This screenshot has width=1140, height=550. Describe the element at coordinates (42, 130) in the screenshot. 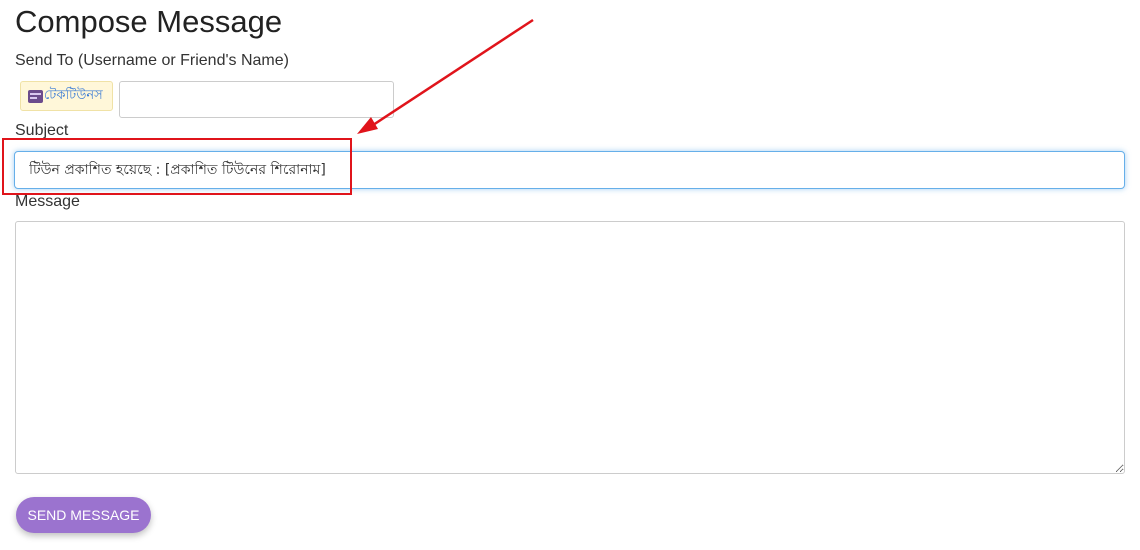

I see `subject-label: Subject` at that location.